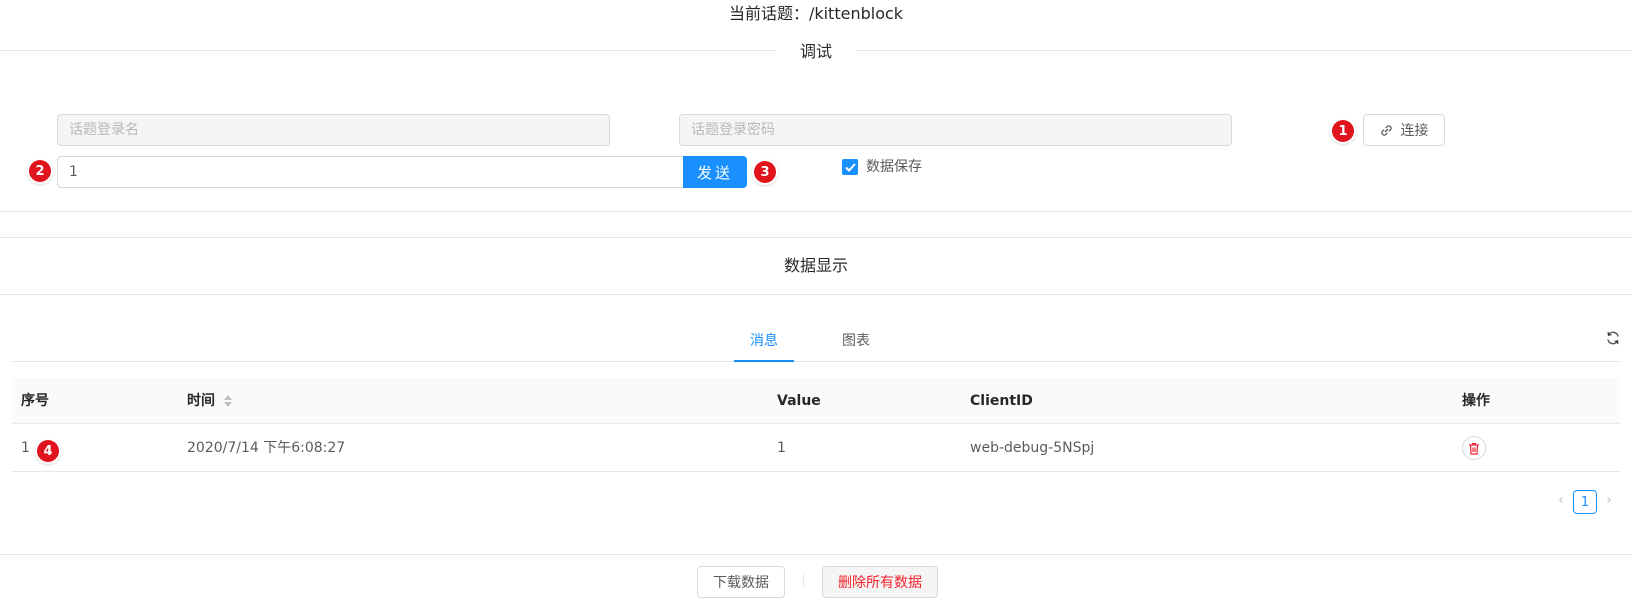 This screenshot has height=613, width=1632. Describe the element at coordinates (1032, 448) in the screenshot. I see `cell-clientid: web-debug-5NSpj` at that location.